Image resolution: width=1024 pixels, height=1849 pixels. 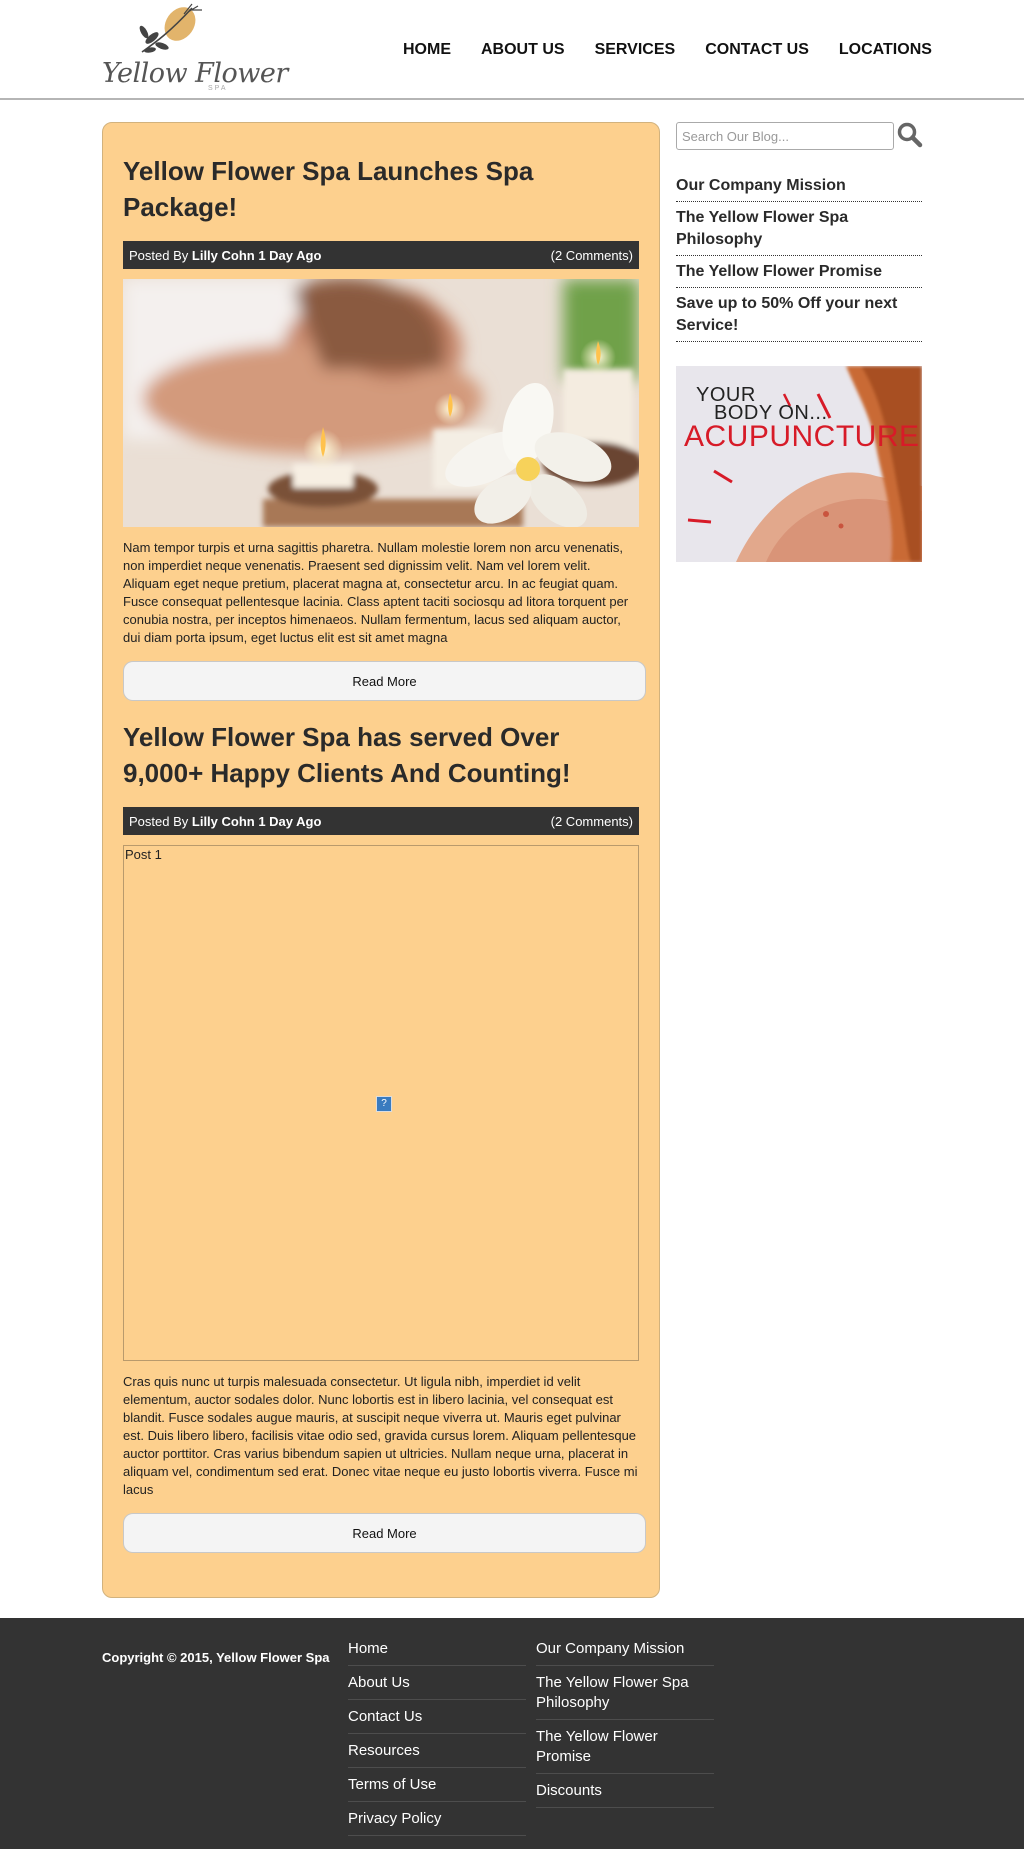 I want to click on footer-item: Terms of Use, so click(x=437, y=1785).